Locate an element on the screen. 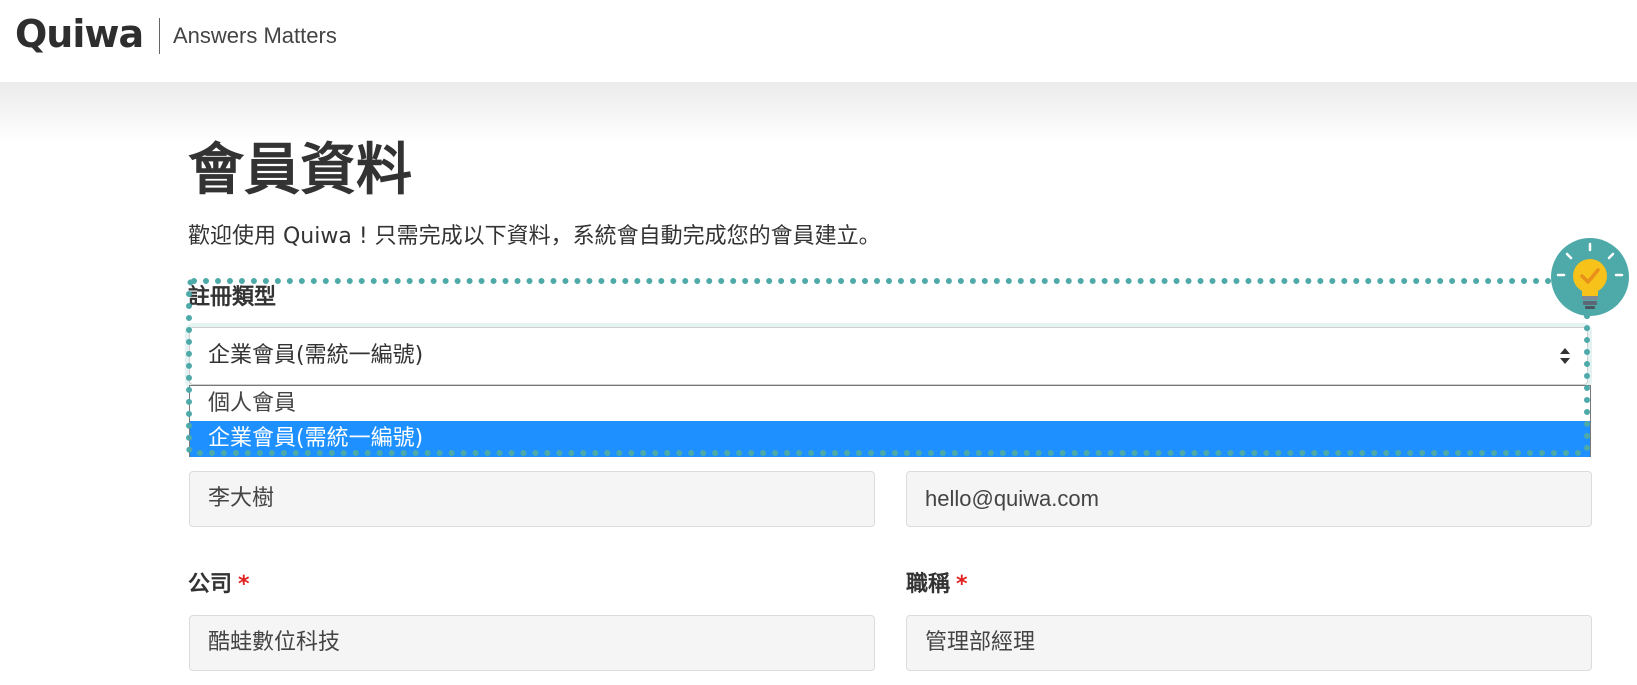 This screenshot has height=685, width=1637. email-value: hello@quiwa.com is located at coordinates (1012, 498).